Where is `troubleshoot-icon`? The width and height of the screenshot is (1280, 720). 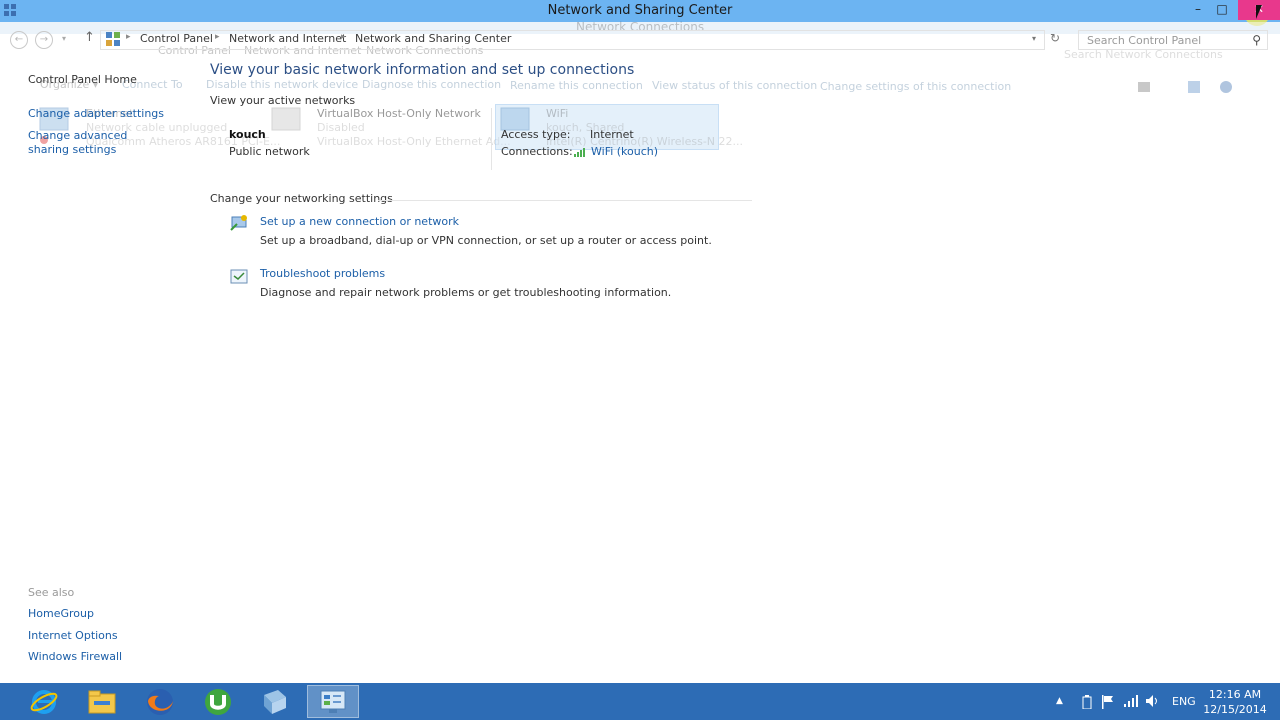
troubleshoot-icon is located at coordinates (239, 276).